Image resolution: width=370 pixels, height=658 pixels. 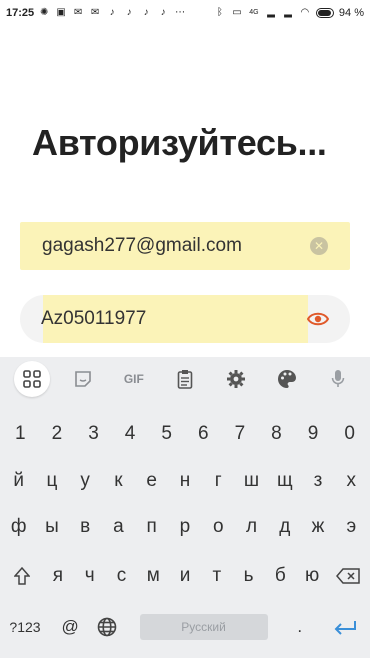 I want to click on password-field: Az05011977, so click(x=185, y=319).